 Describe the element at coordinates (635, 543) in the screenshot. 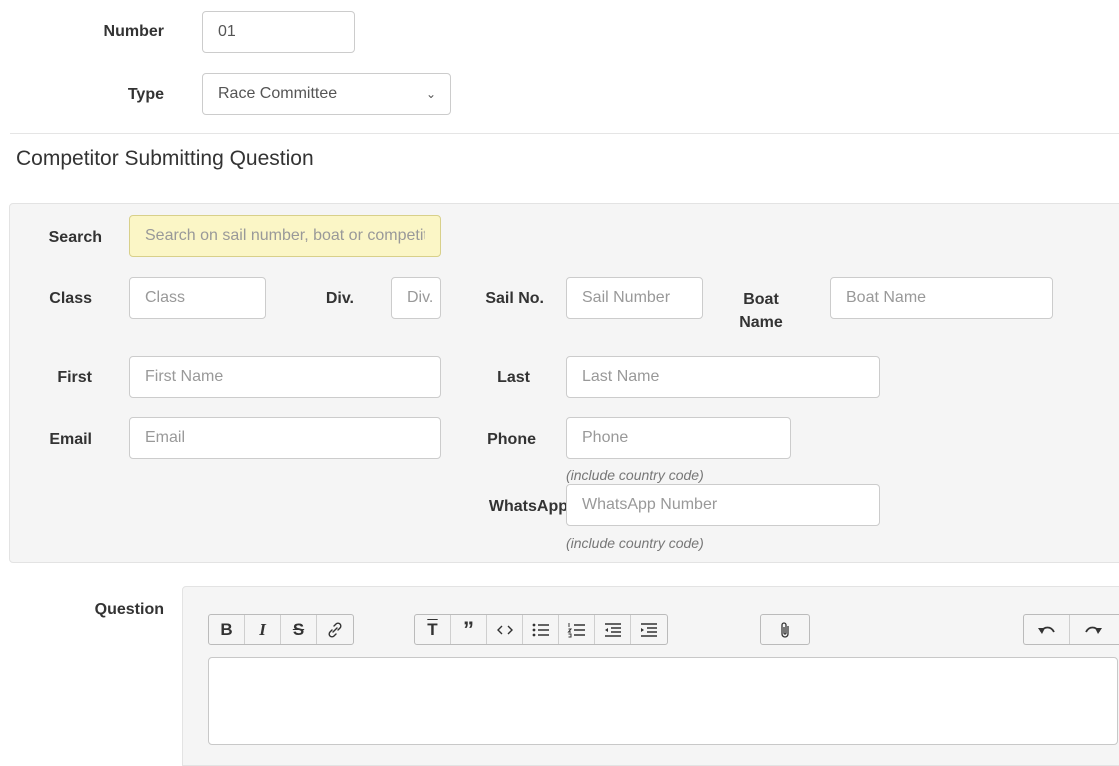

I see `whatsapp-hint: (include country code)` at that location.